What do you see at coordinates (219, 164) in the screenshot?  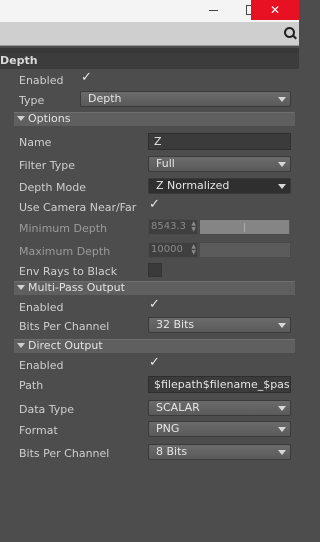 I see `filter-type-dropdown: Full` at bounding box center [219, 164].